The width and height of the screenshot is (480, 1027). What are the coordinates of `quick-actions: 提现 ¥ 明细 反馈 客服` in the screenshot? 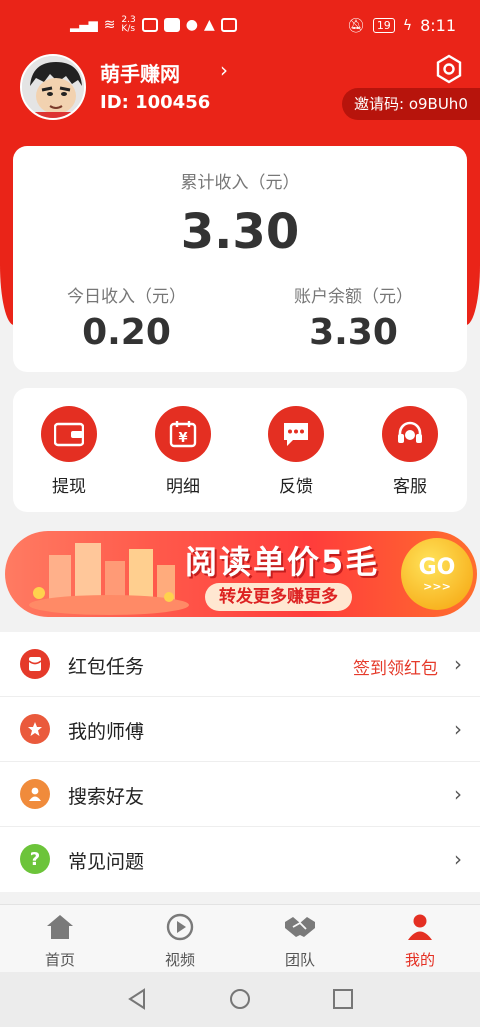 It's located at (240, 450).